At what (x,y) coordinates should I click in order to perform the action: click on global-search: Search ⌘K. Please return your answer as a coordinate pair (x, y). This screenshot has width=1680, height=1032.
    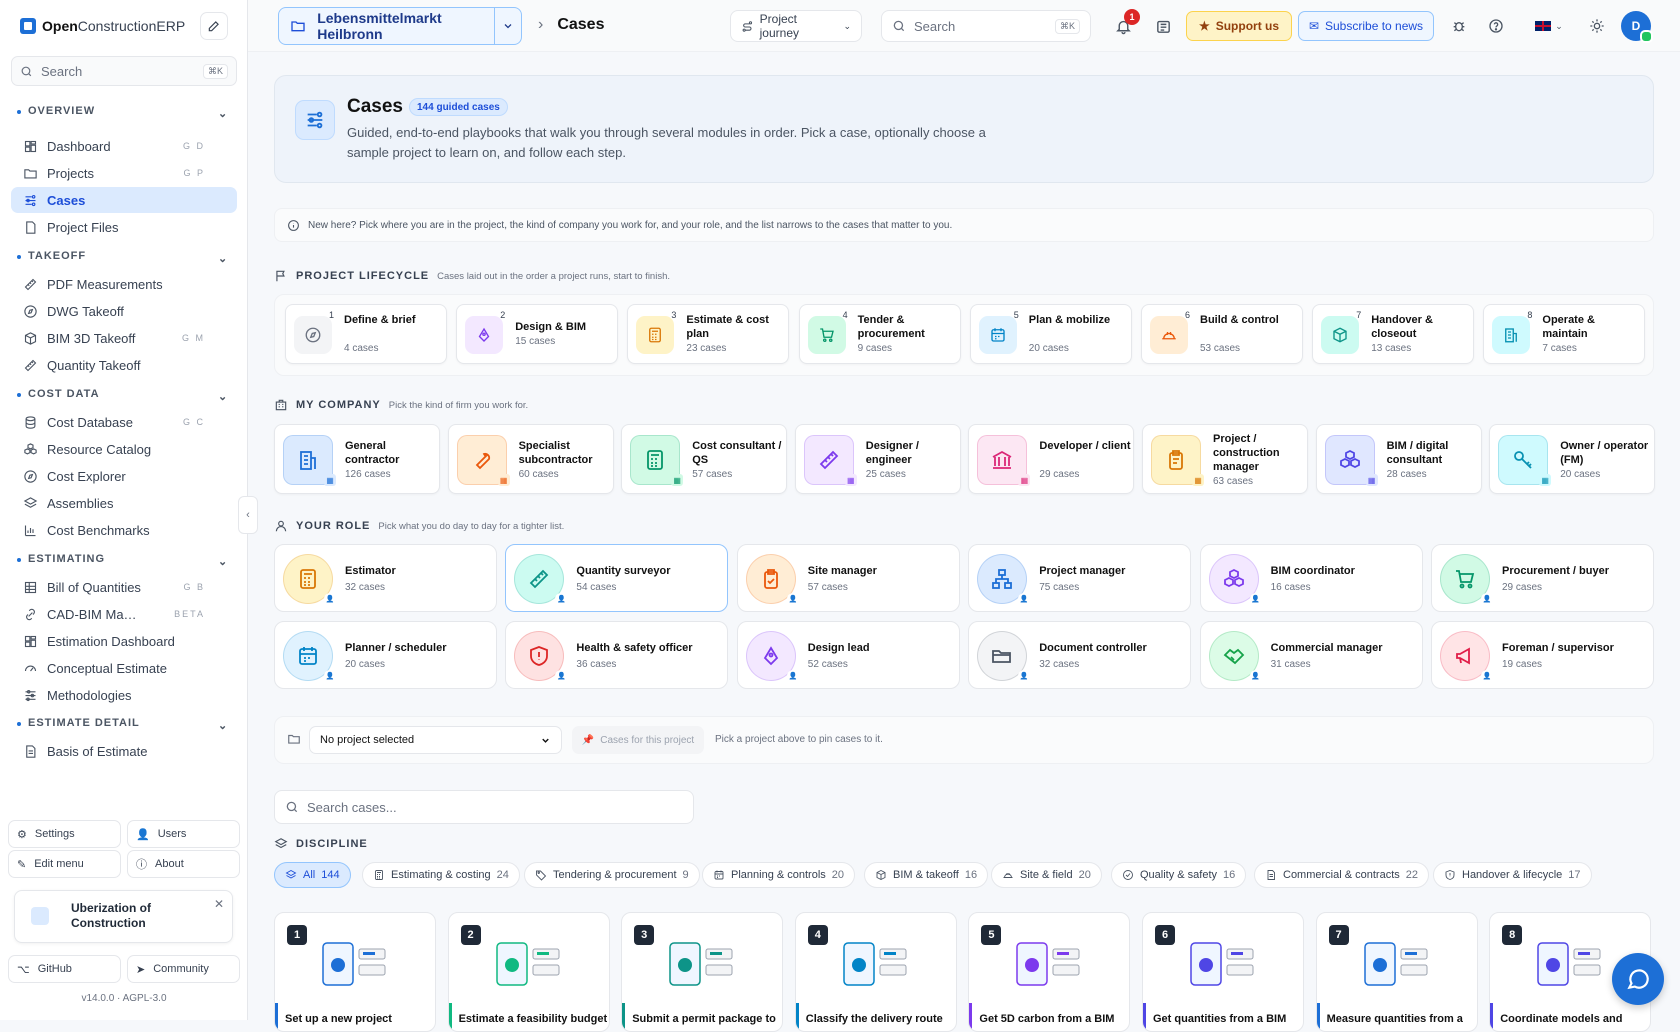
    Looking at the image, I should click on (986, 26).